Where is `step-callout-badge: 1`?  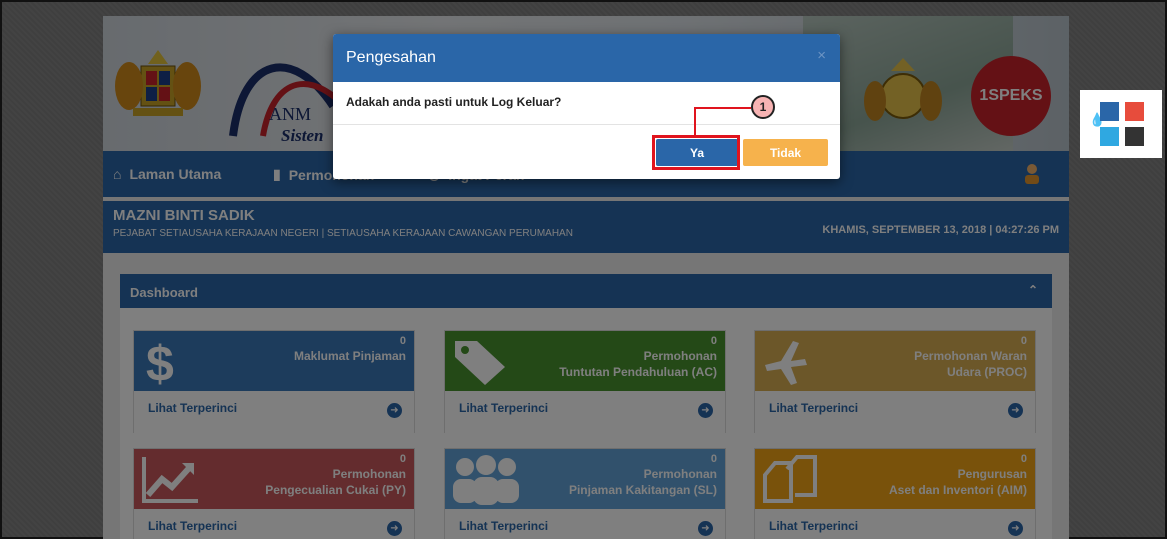 step-callout-badge: 1 is located at coordinates (763, 107).